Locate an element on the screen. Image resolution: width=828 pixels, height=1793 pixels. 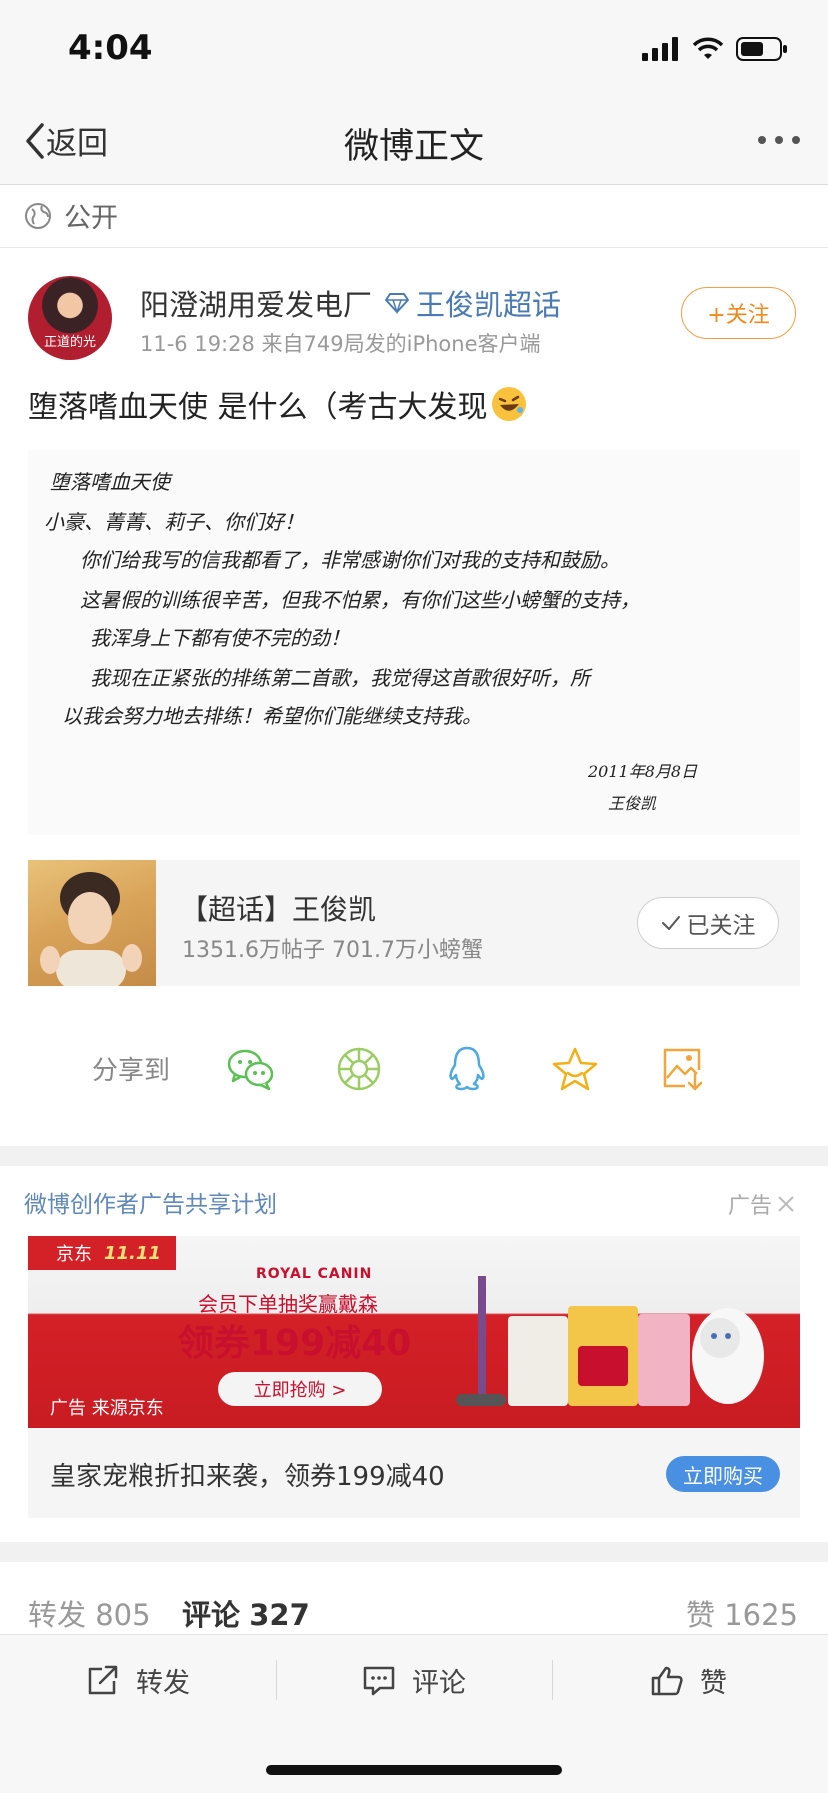
product-image is located at coordinates (610, 1341).